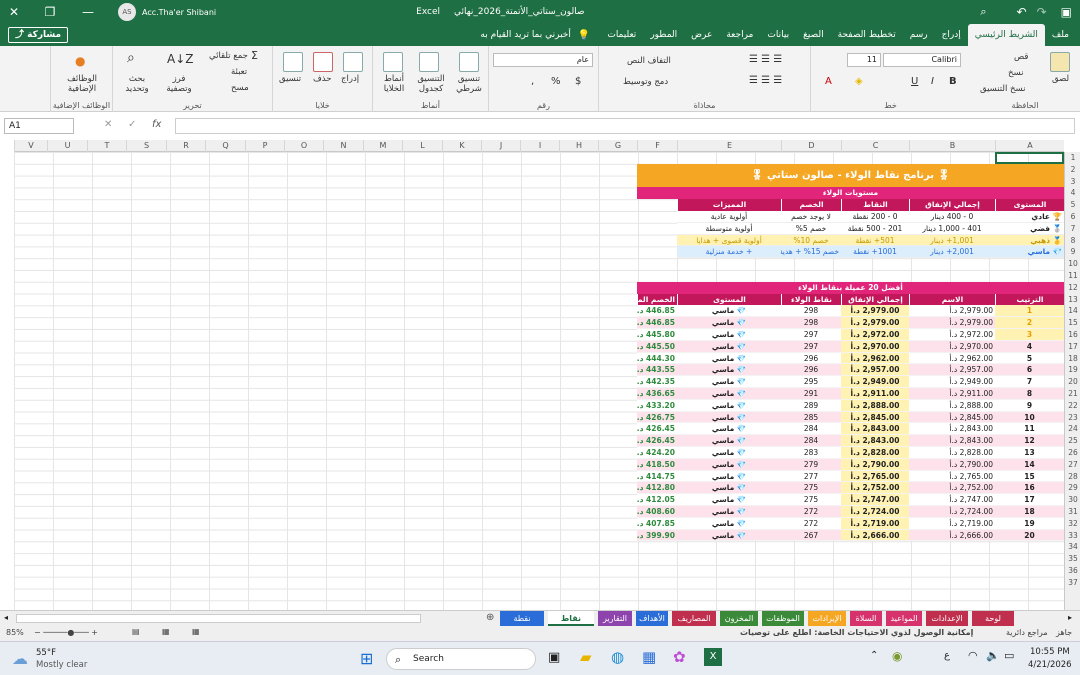  Describe the element at coordinates (1029, 158) in the screenshot. I see `selected-cell` at that location.